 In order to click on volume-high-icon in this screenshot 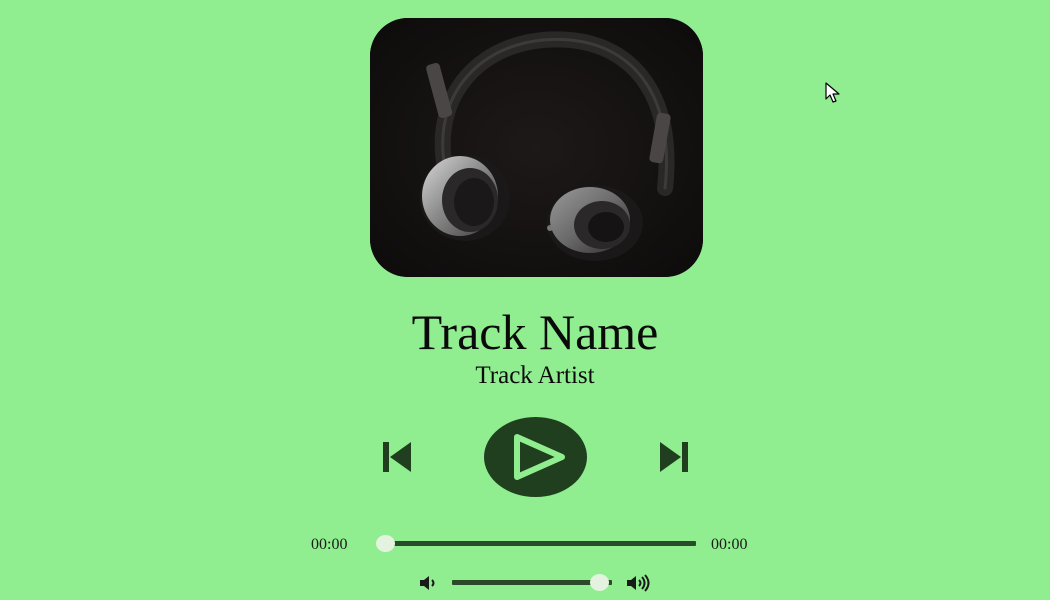, I will do `click(639, 583)`.